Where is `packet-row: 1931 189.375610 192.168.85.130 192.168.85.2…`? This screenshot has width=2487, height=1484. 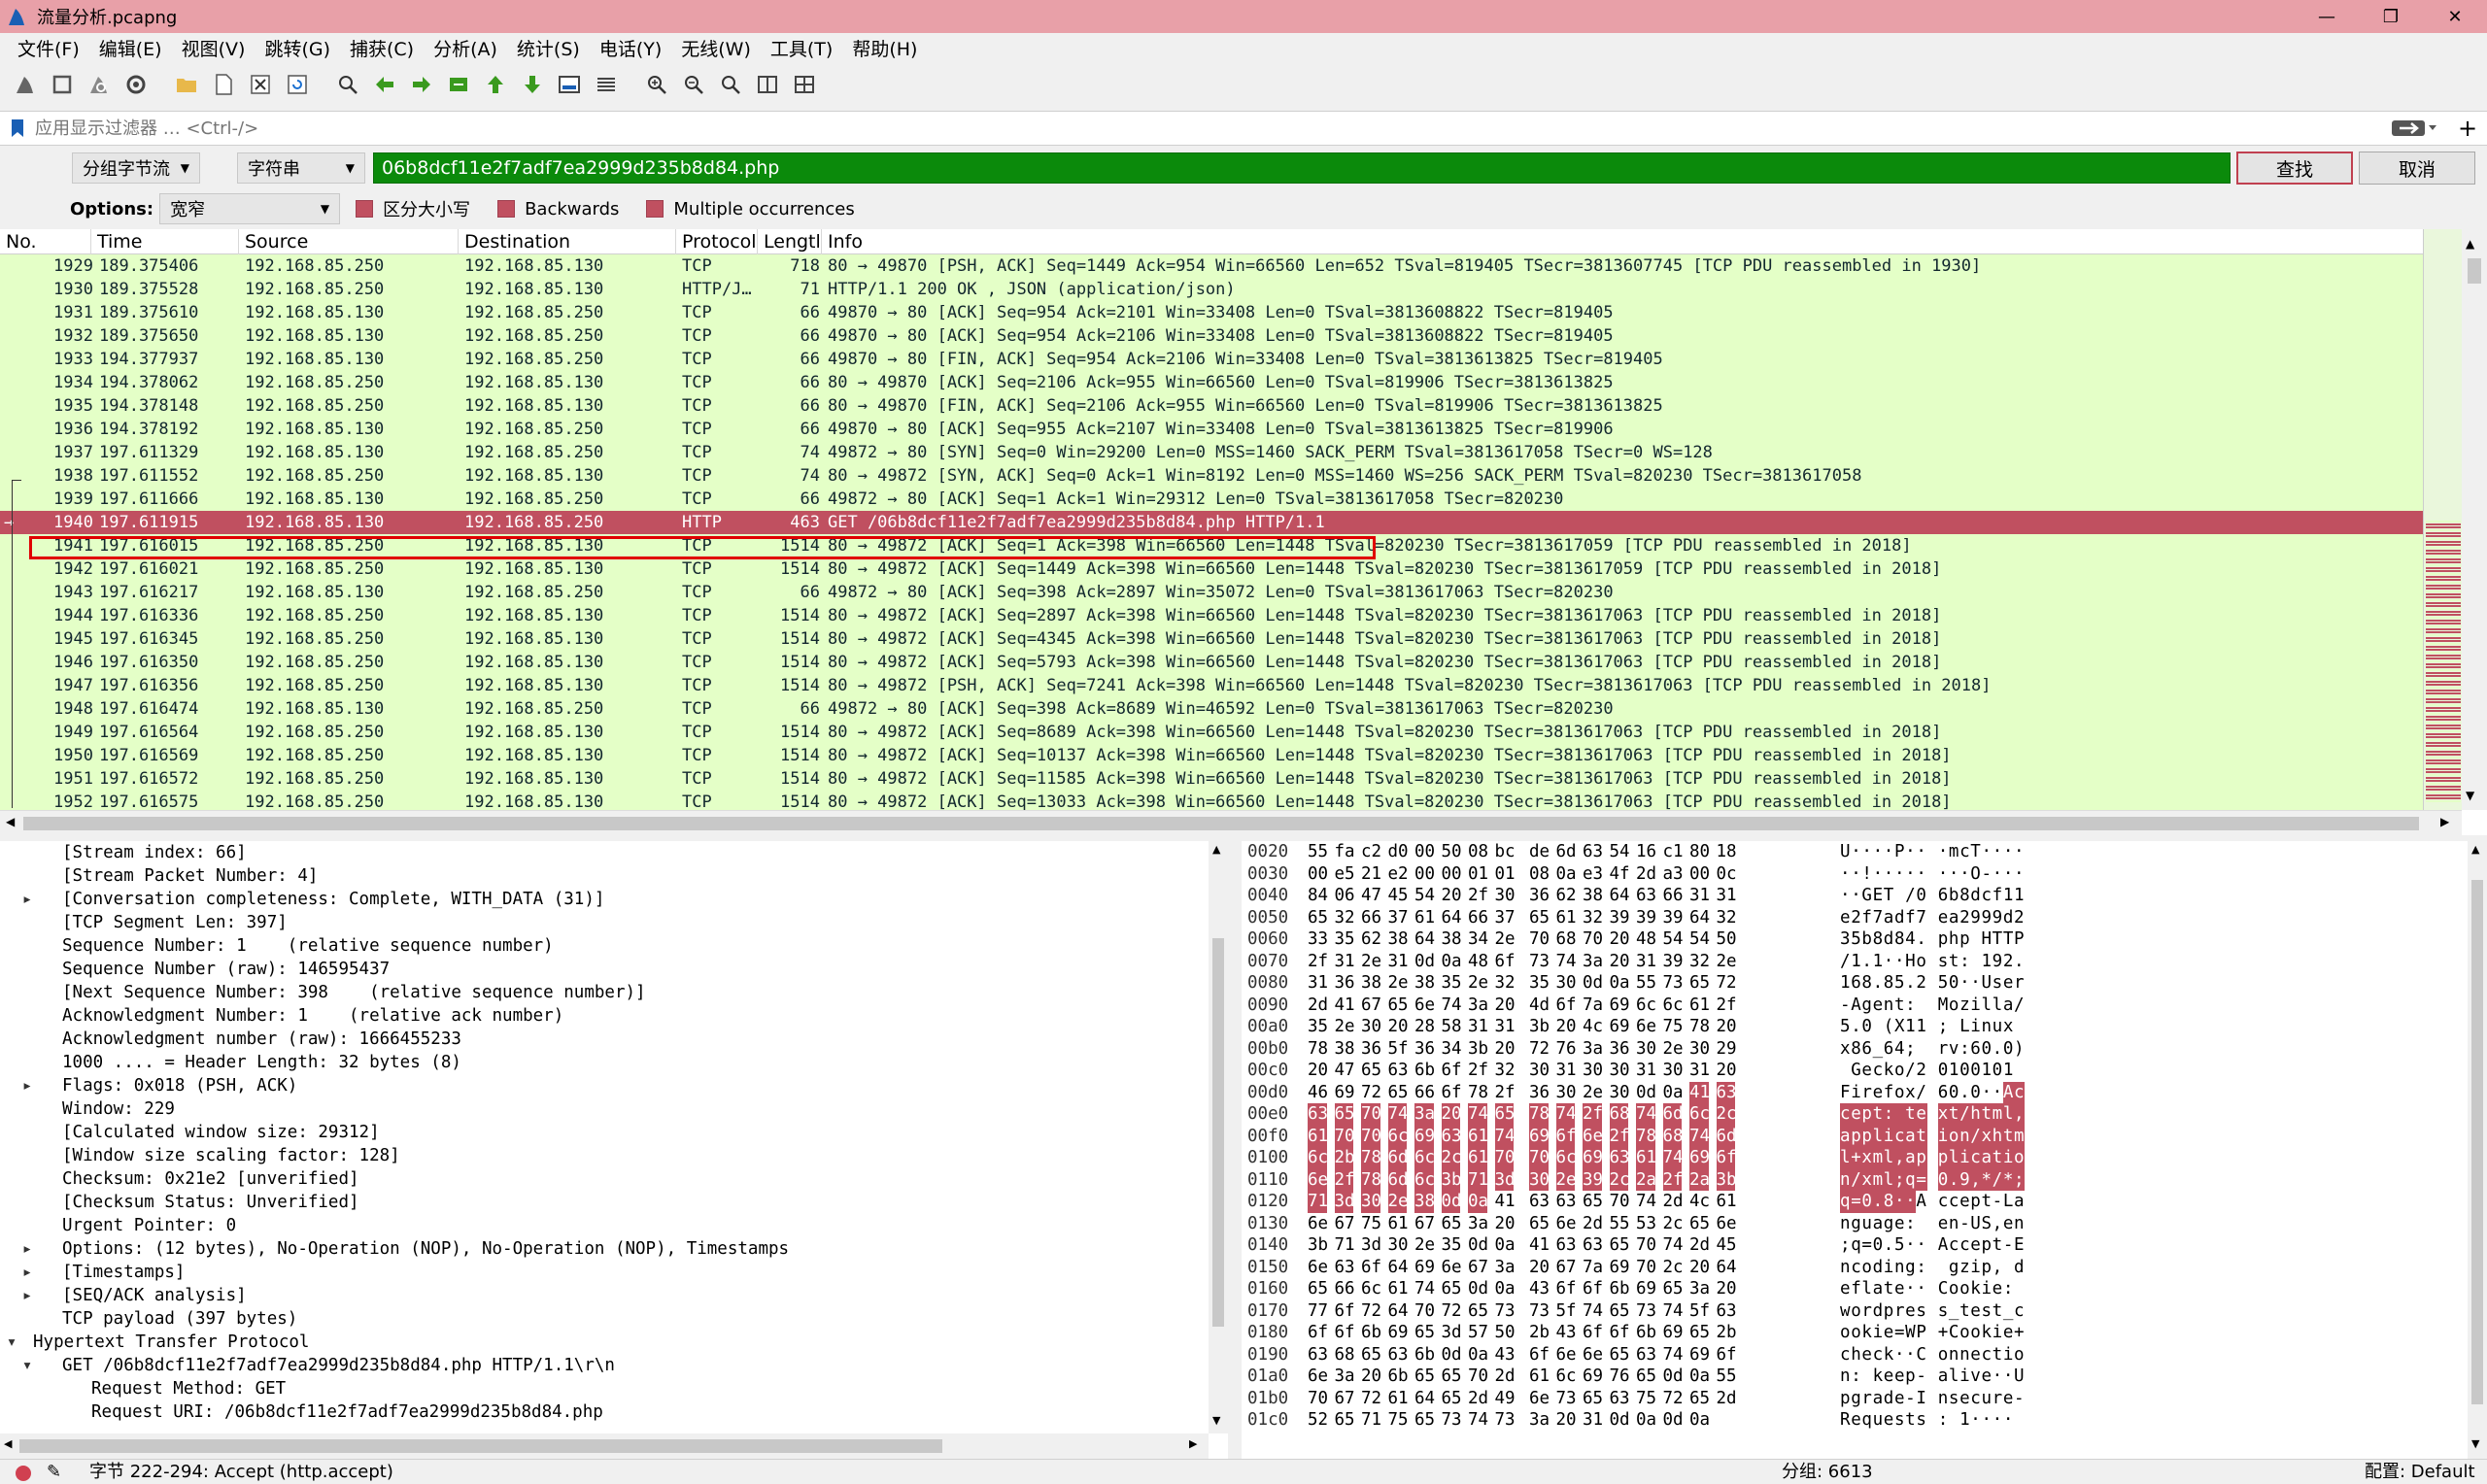
packet-row: 1931 189.375610 192.168.85.130 192.168.85.2… is located at coordinates (1211, 312).